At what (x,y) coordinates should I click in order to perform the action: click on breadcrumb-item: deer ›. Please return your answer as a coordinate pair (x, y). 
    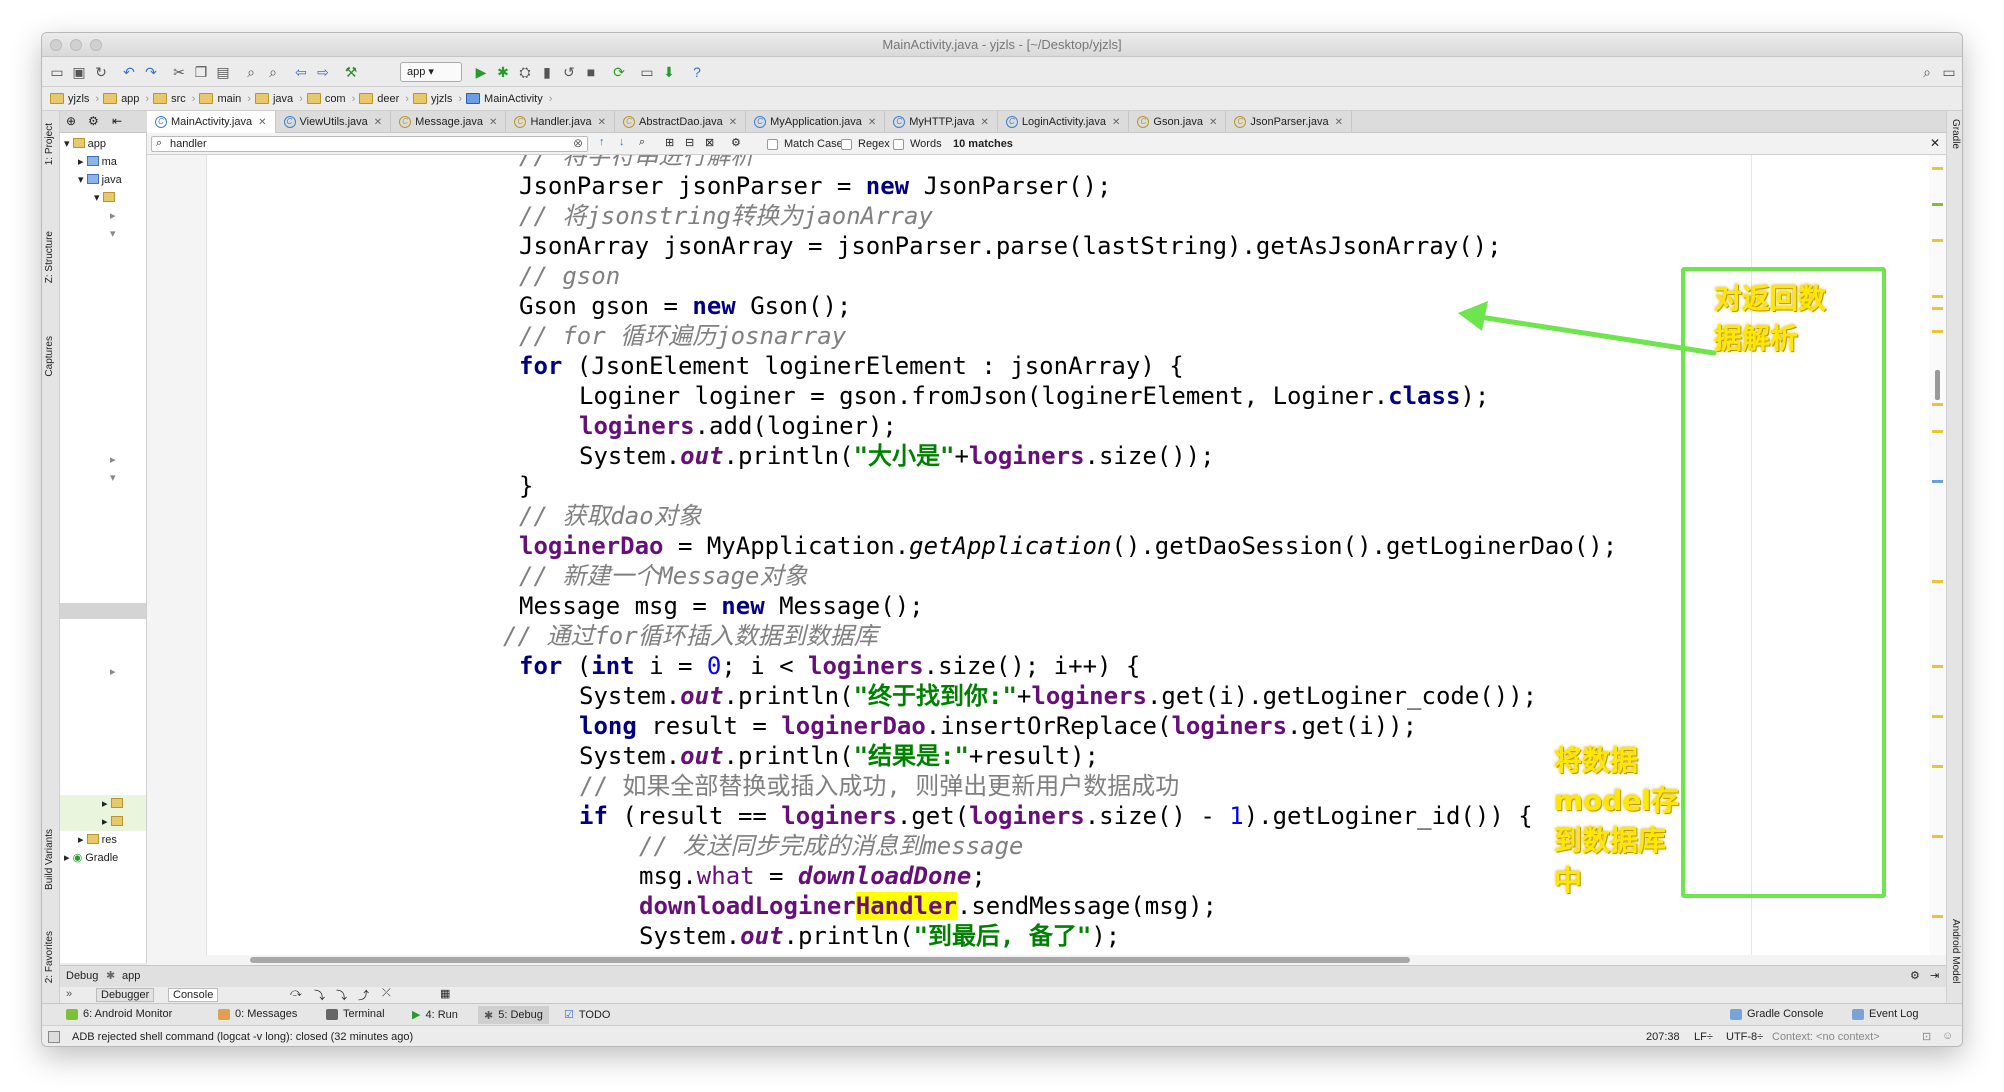
    Looking at the image, I should click on (384, 99).